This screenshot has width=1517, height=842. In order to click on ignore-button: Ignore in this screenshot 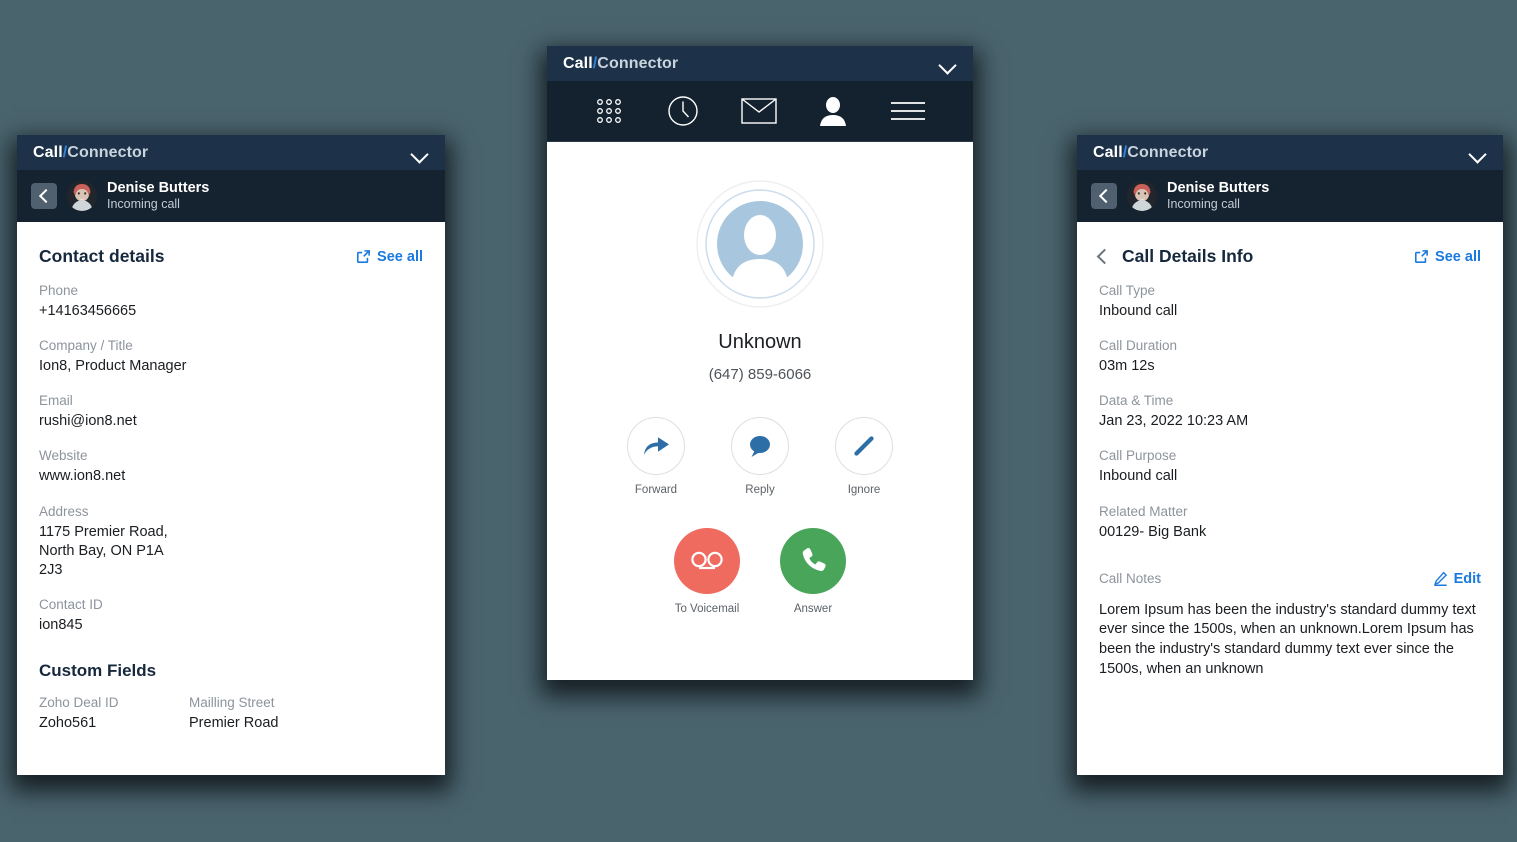, I will do `click(864, 456)`.